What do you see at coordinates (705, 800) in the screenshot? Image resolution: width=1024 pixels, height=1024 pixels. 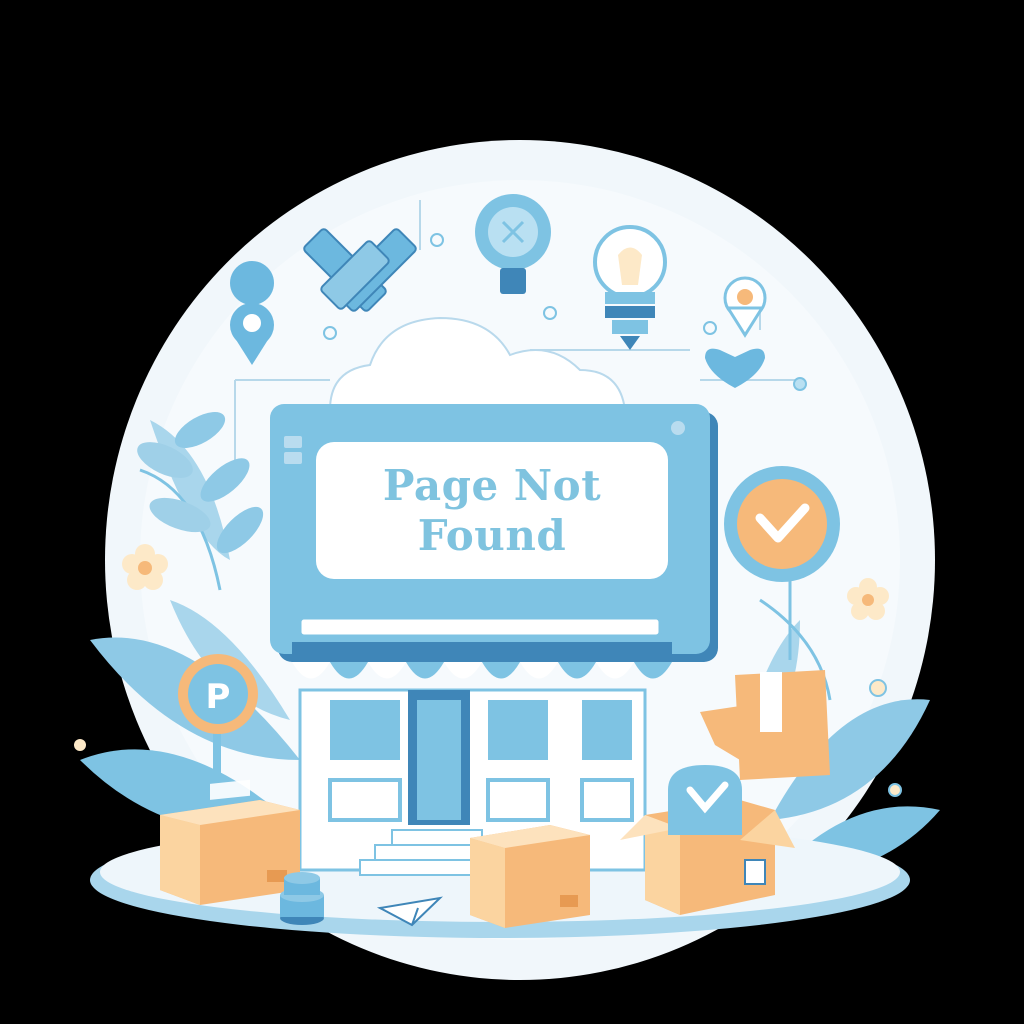 I see `checkmark-bubble-icon` at bounding box center [705, 800].